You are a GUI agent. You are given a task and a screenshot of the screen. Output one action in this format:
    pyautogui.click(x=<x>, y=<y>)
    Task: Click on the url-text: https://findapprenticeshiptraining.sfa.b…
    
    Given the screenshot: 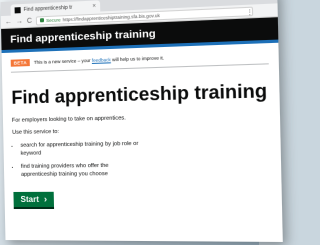 What is the action you would take?
    pyautogui.click(x=111, y=16)
    